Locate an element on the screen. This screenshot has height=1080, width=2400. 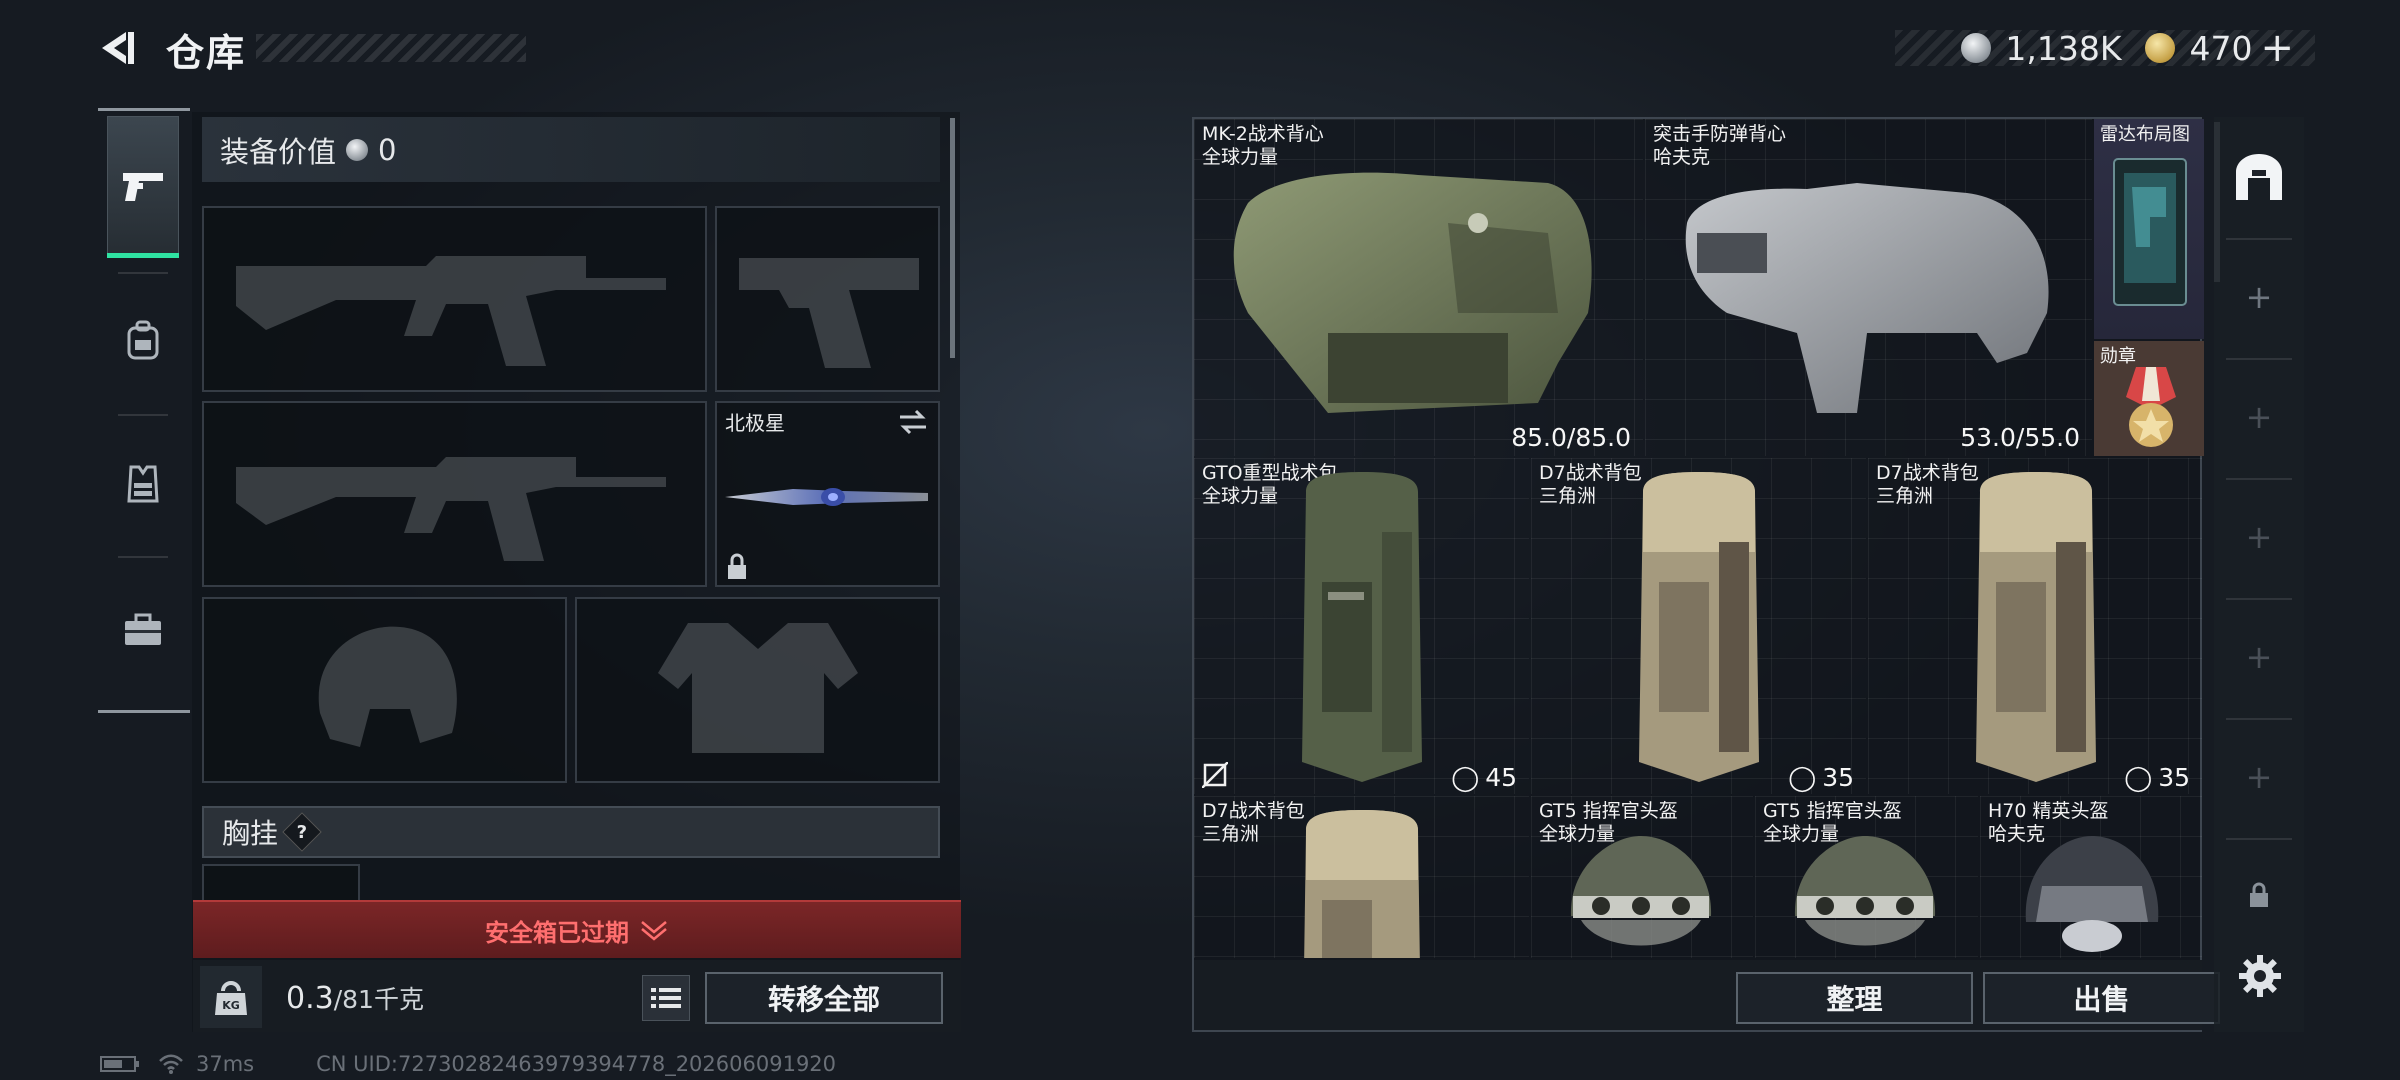
item-name: 勋章 is located at coordinates (2118, 356).